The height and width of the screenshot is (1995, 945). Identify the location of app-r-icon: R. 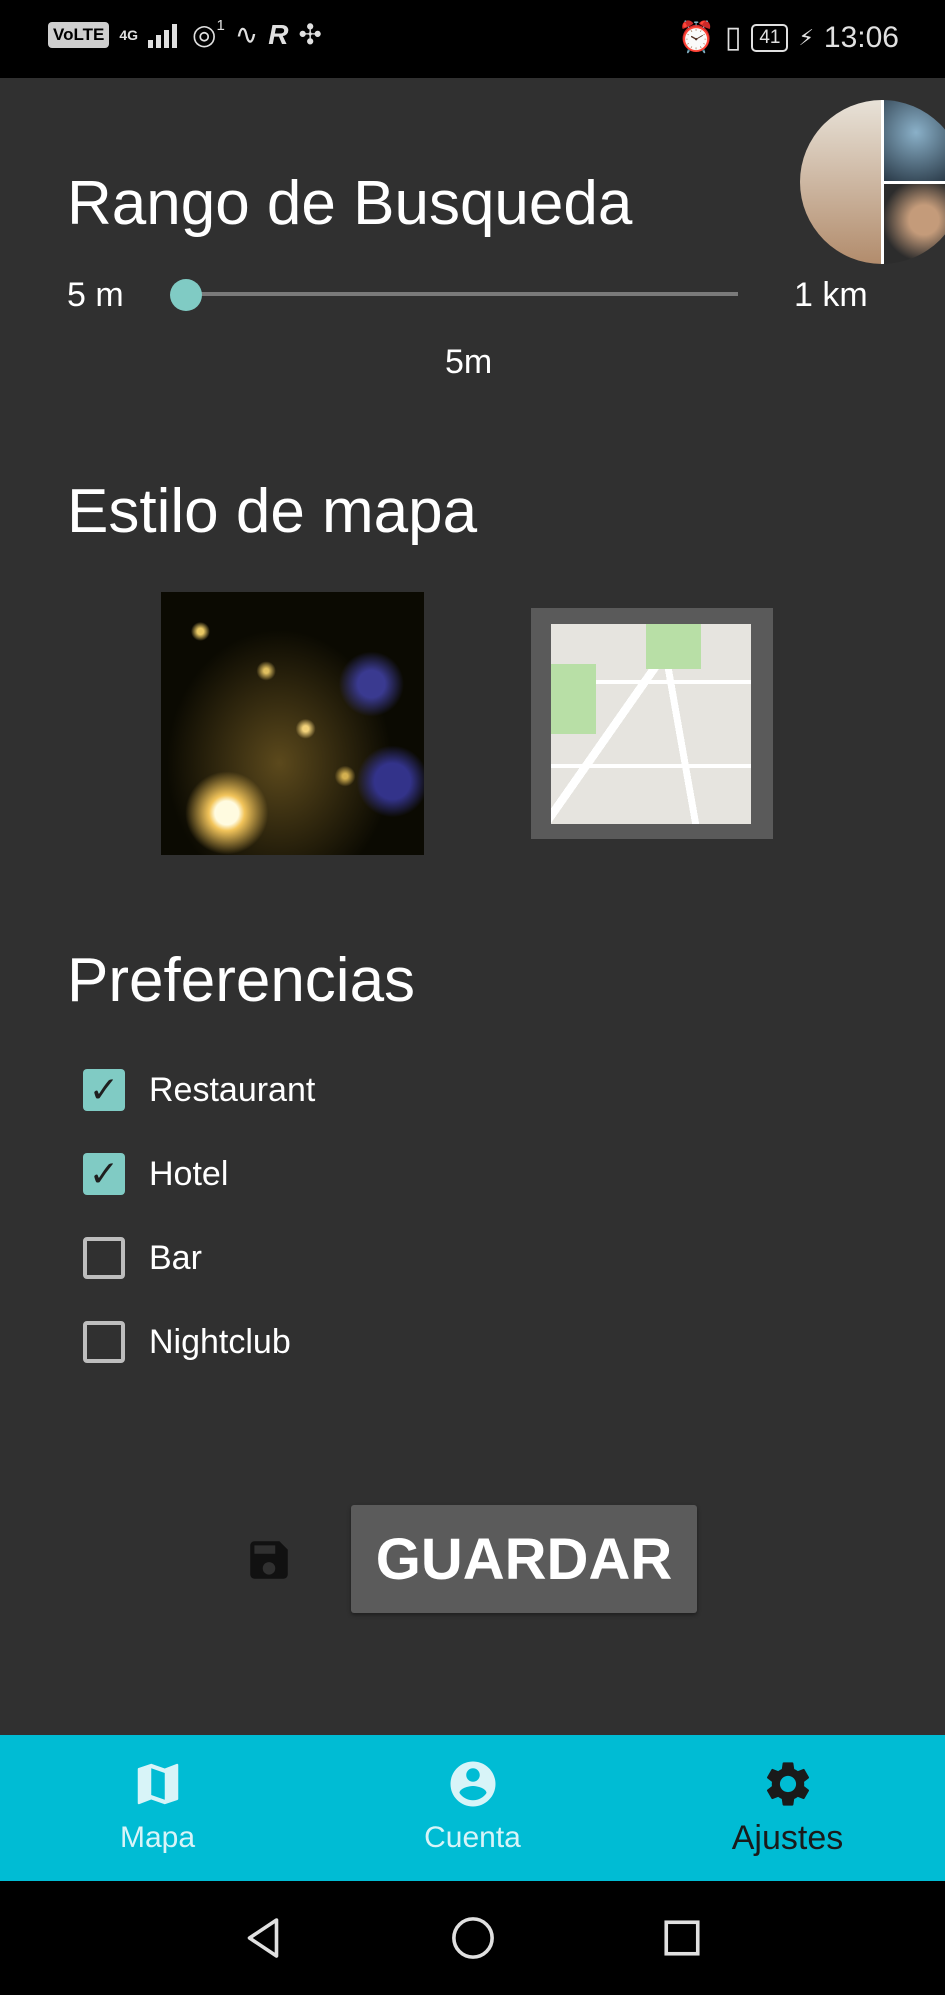
(278, 34).